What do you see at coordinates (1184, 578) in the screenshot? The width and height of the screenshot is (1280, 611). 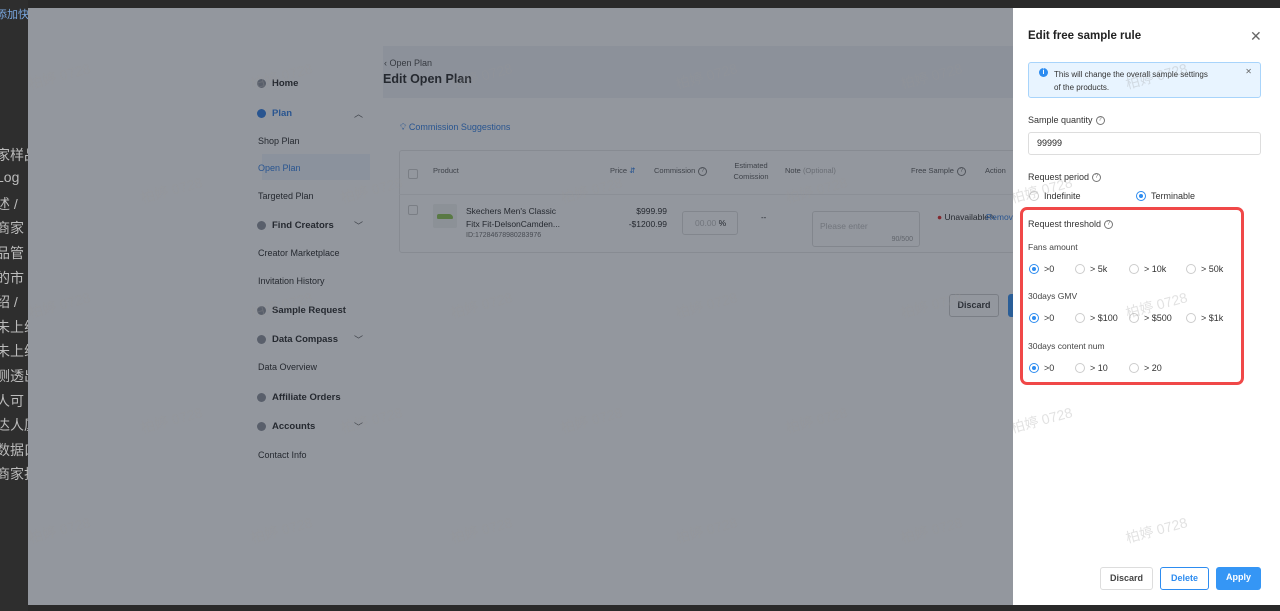 I see `delete-button: Delete` at bounding box center [1184, 578].